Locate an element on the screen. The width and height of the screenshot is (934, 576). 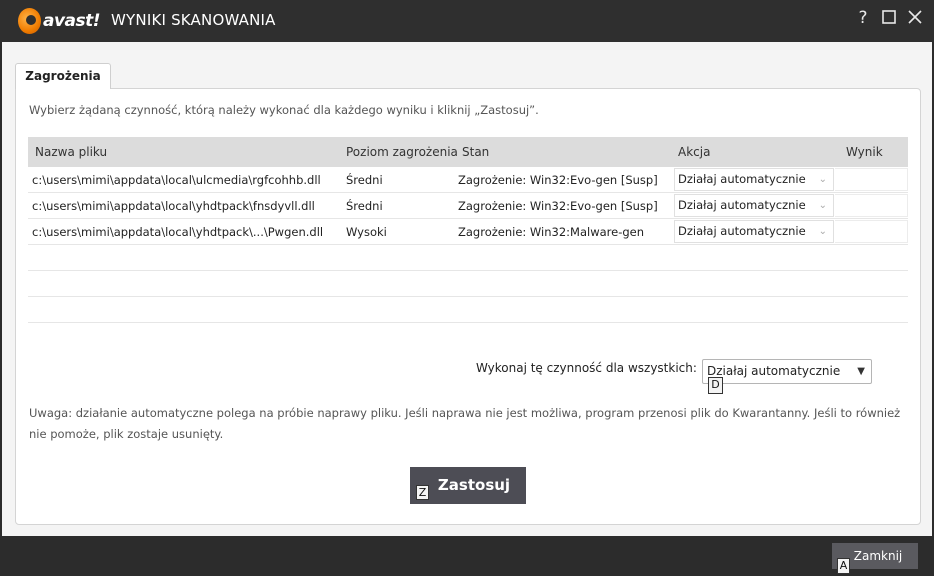
header-result: Wynik is located at coordinates (864, 152).